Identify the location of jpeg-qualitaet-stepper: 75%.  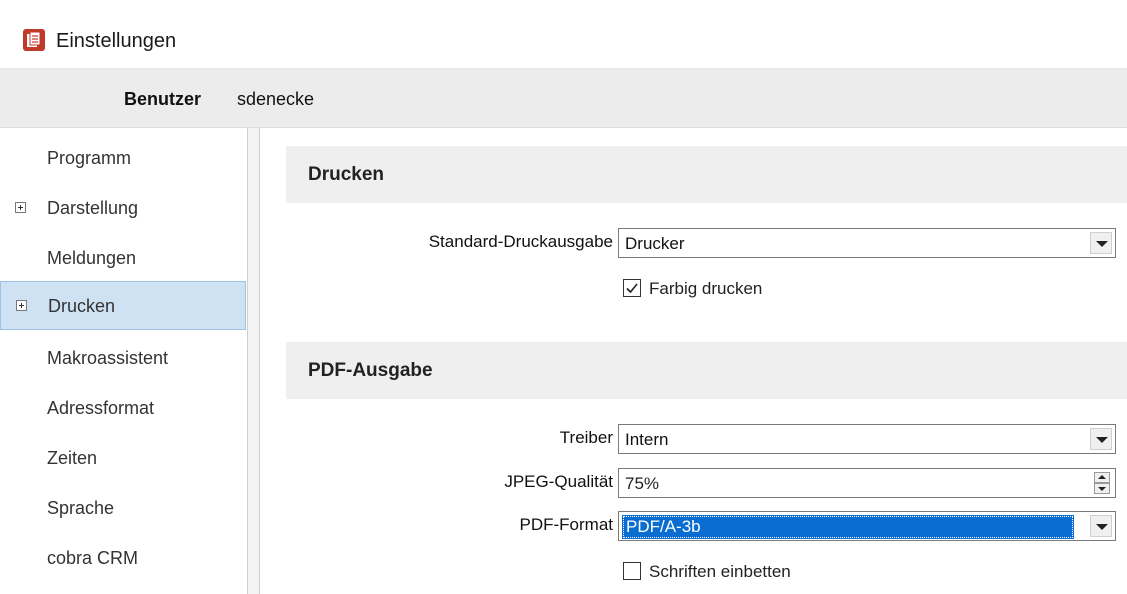
(867, 483).